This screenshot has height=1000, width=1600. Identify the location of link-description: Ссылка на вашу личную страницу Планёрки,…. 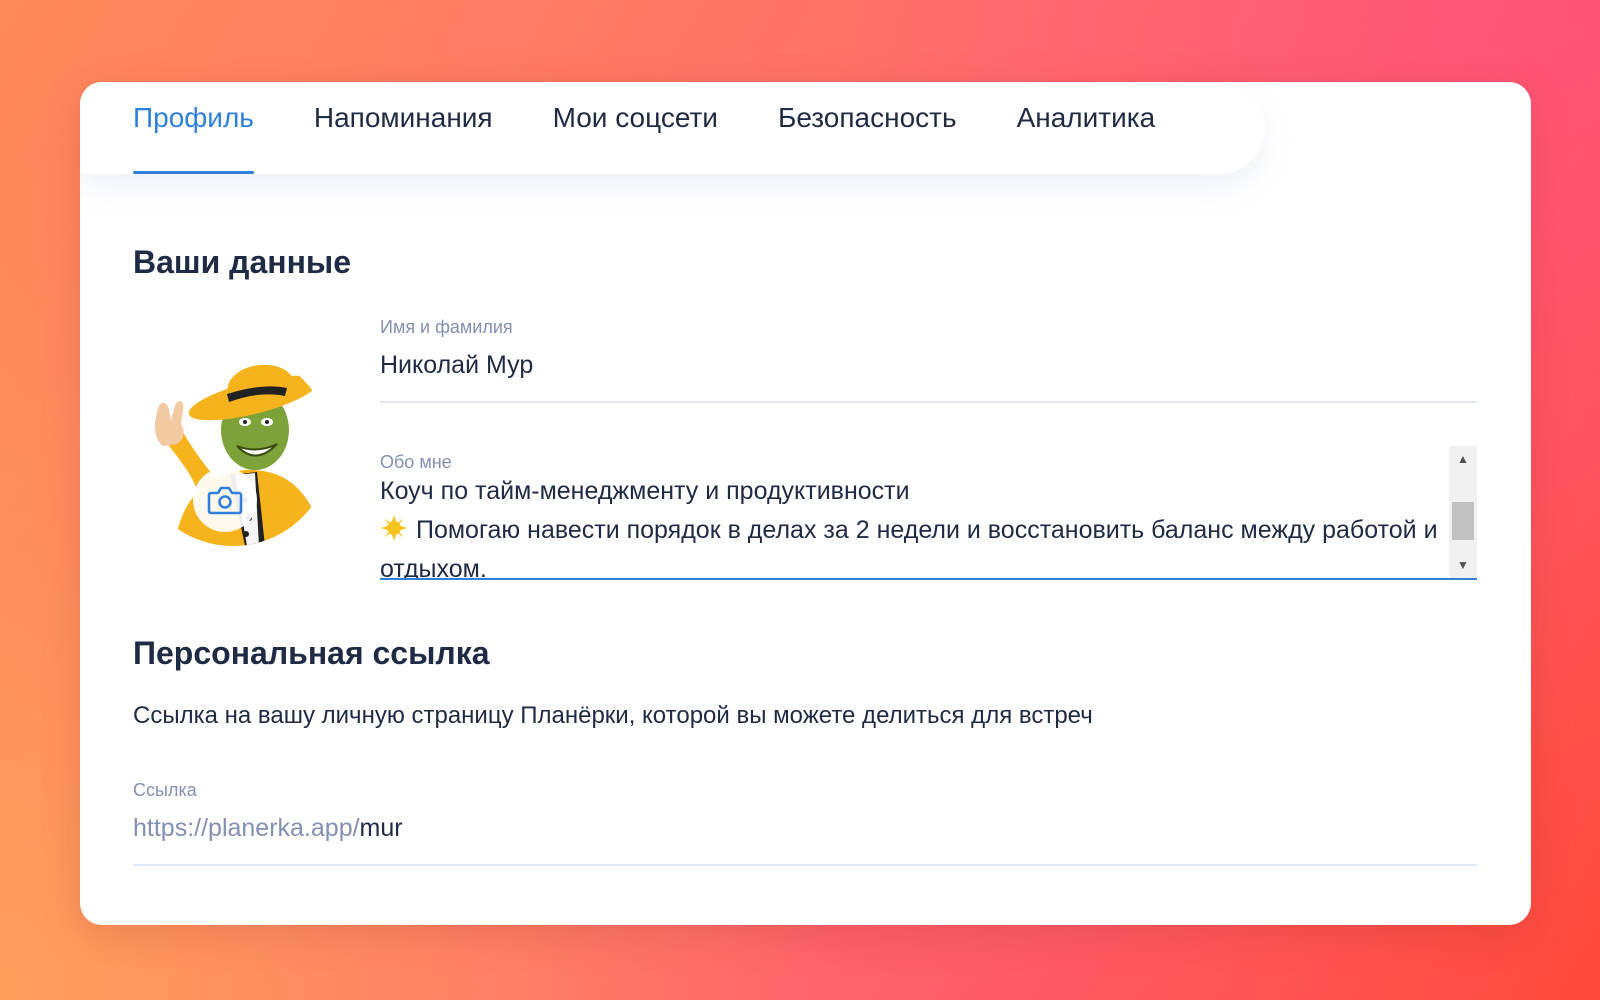
(613, 715).